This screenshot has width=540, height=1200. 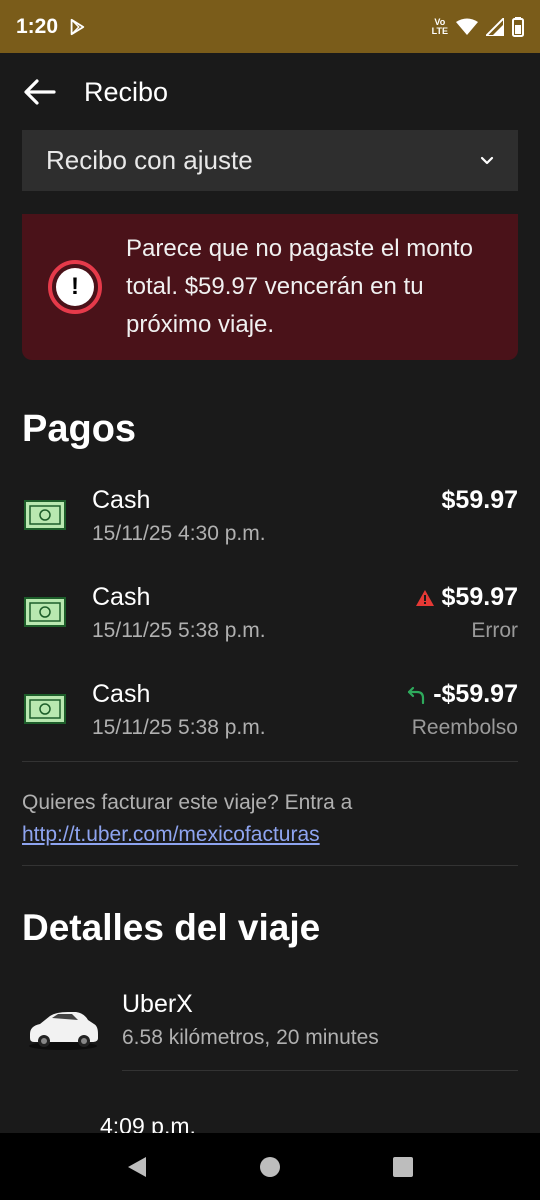 I want to click on nav-back-button, so click(x=137, y=1167).